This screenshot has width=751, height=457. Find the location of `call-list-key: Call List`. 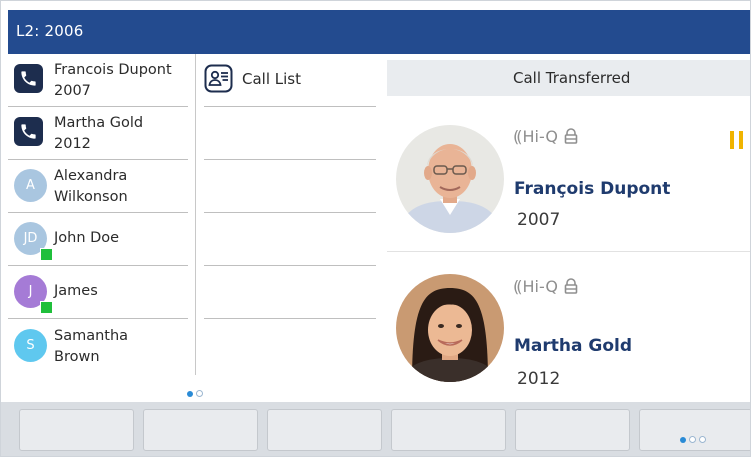

call-list-key: Call List is located at coordinates (290, 80).